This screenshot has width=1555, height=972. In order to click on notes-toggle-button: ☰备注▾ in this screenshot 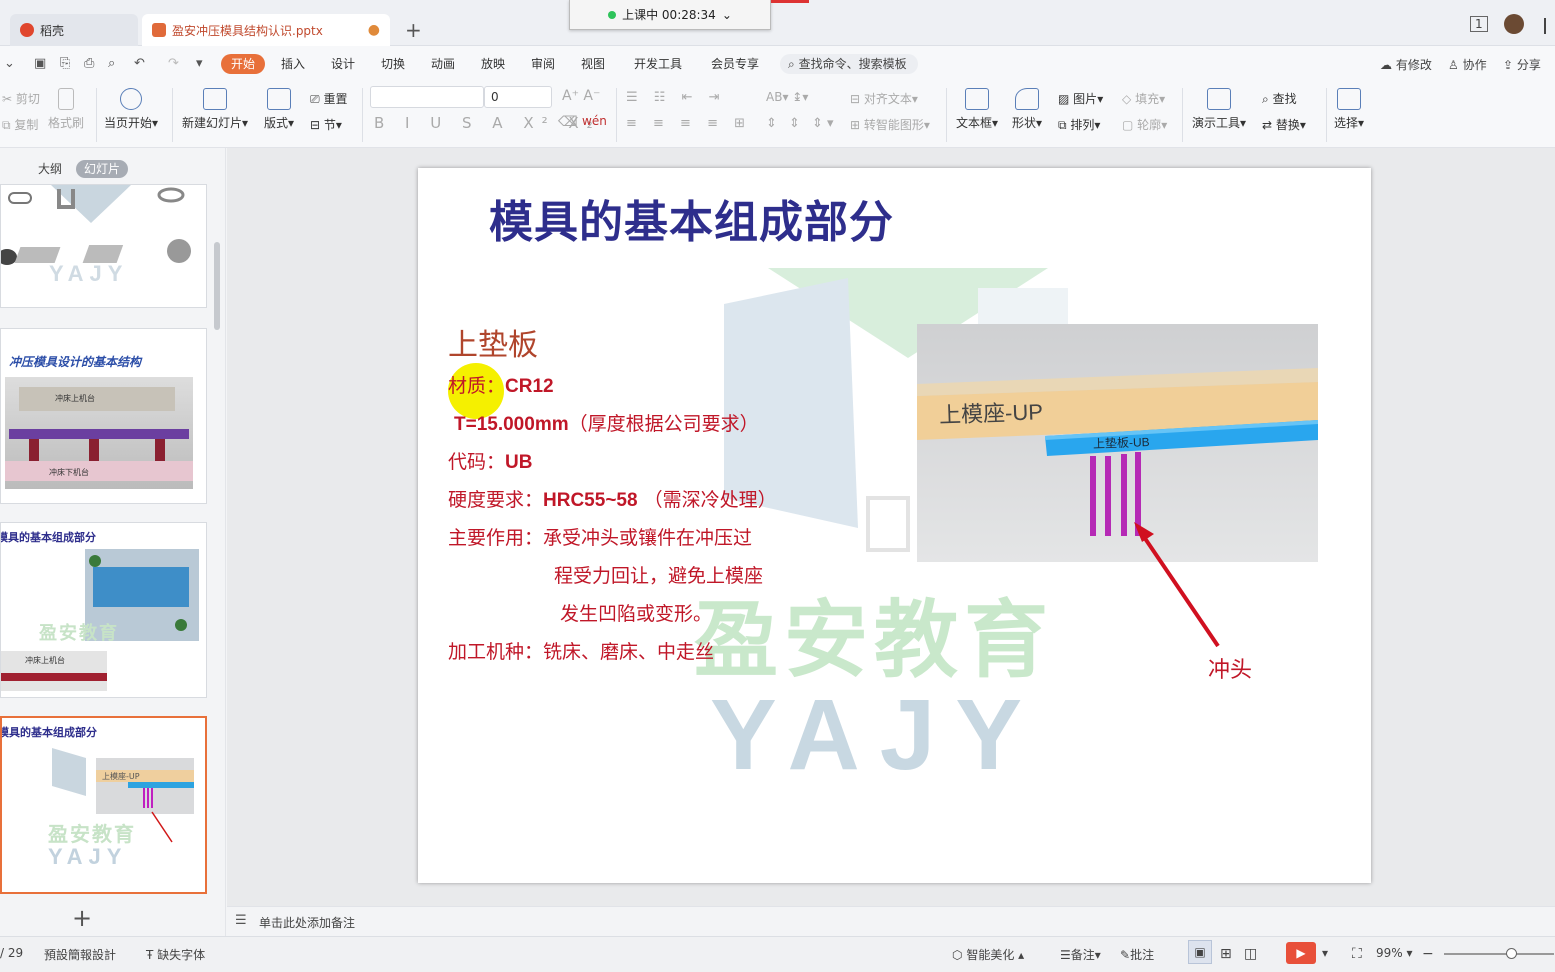, I will do `click(1080, 954)`.